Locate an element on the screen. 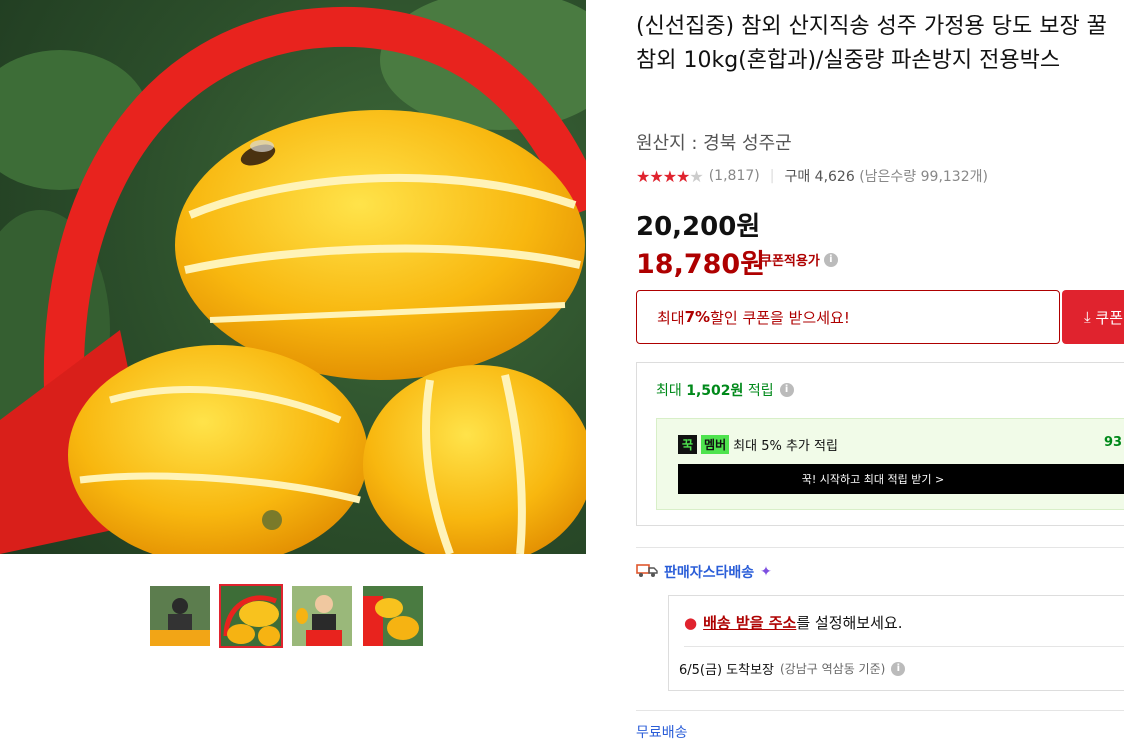 The image size is (1124, 748). remaining-stock: (남은수량 99,132개) is located at coordinates (923, 177).